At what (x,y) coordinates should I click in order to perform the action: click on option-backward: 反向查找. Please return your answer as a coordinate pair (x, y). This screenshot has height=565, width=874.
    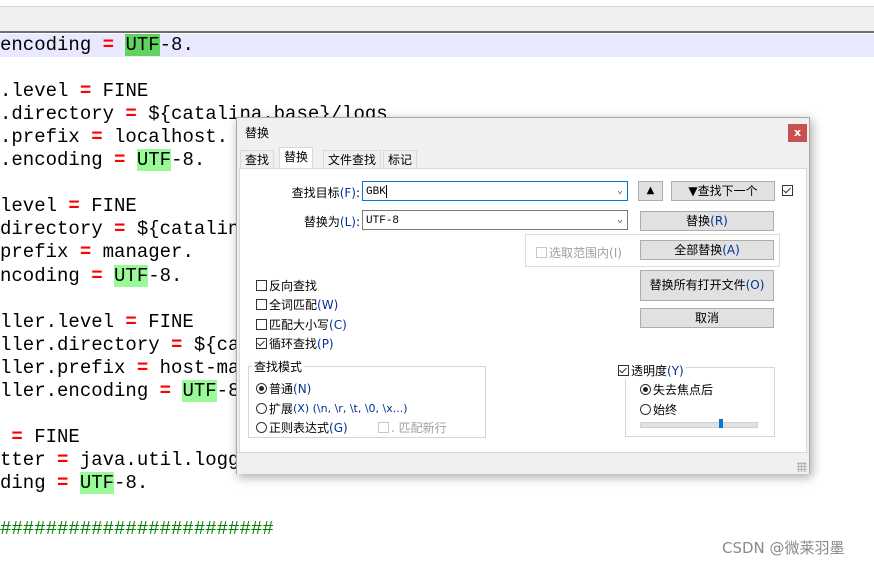
    Looking at the image, I should click on (286, 285).